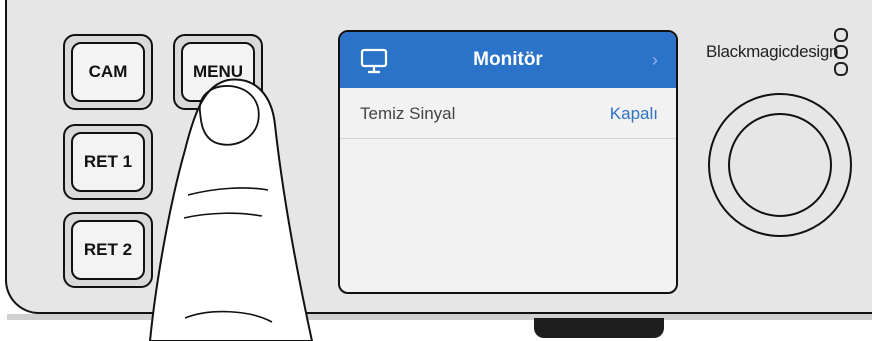  What do you see at coordinates (633, 113) in the screenshot?
I see `setting-value: Kapalı` at bounding box center [633, 113].